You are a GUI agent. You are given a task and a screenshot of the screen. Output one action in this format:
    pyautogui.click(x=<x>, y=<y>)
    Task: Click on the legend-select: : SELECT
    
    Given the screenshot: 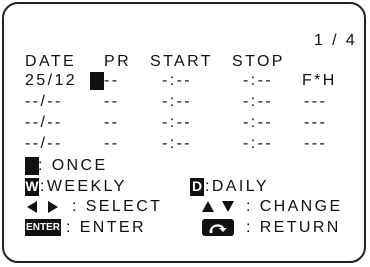 What is the action you would take?
    pyautogui.click(x=117, y=206)
    